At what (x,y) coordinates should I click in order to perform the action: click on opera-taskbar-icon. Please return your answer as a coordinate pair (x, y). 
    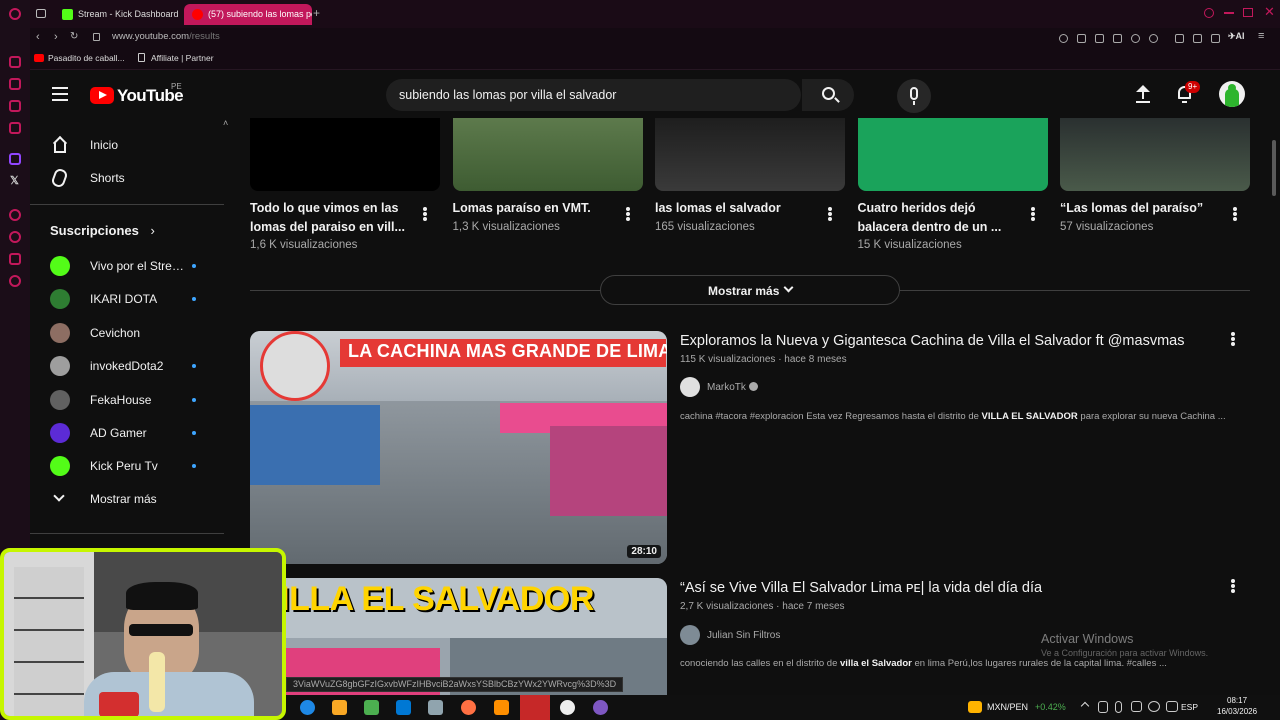
    Looking at the image, I should click on (535, 707).